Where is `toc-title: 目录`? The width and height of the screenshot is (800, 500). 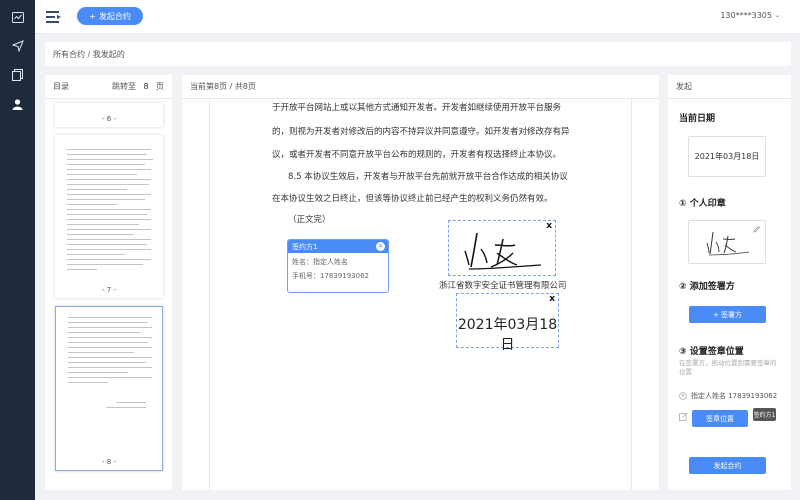 toc-title: 目录 is located at coordinates (61, 86).